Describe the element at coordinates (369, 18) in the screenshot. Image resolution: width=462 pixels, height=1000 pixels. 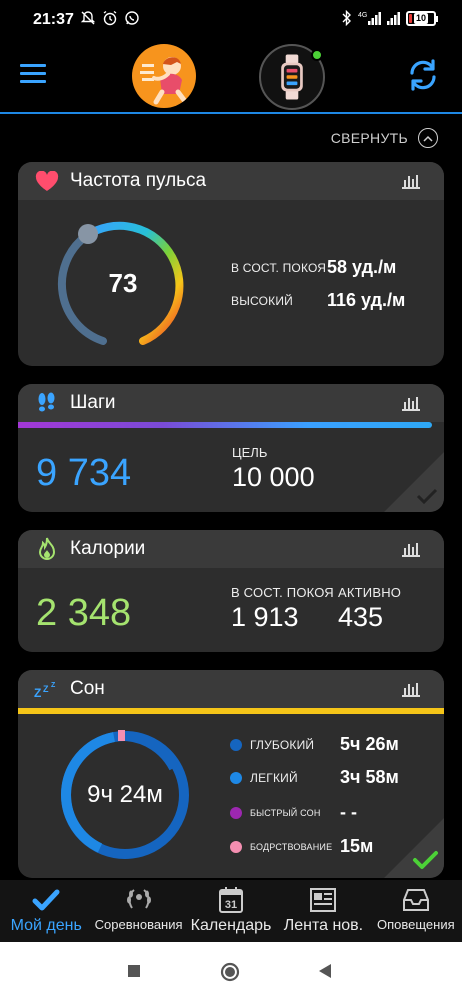
I see `signal-icon: 4G` at that location.